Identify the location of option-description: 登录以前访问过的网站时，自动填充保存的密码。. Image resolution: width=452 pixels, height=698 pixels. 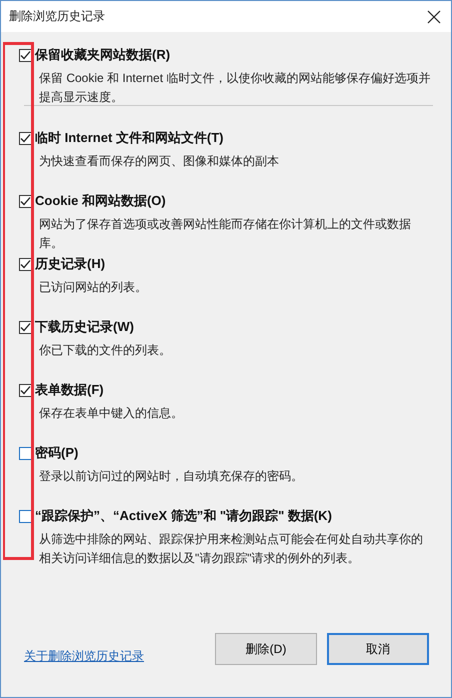
(171, 476).